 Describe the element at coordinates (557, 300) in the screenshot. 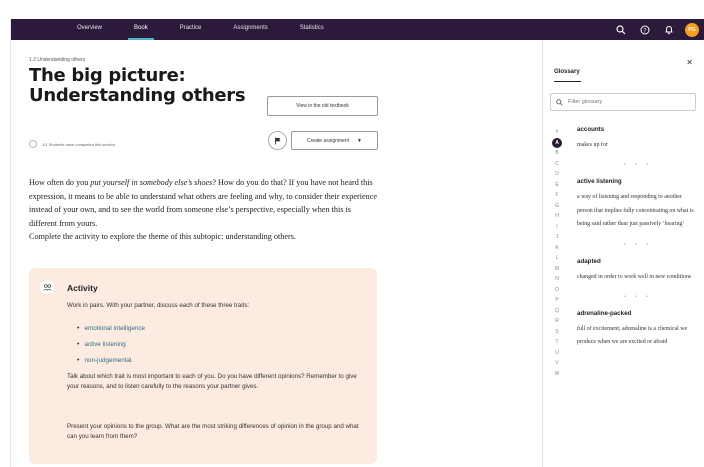

I see `letter-p: P` at that location.